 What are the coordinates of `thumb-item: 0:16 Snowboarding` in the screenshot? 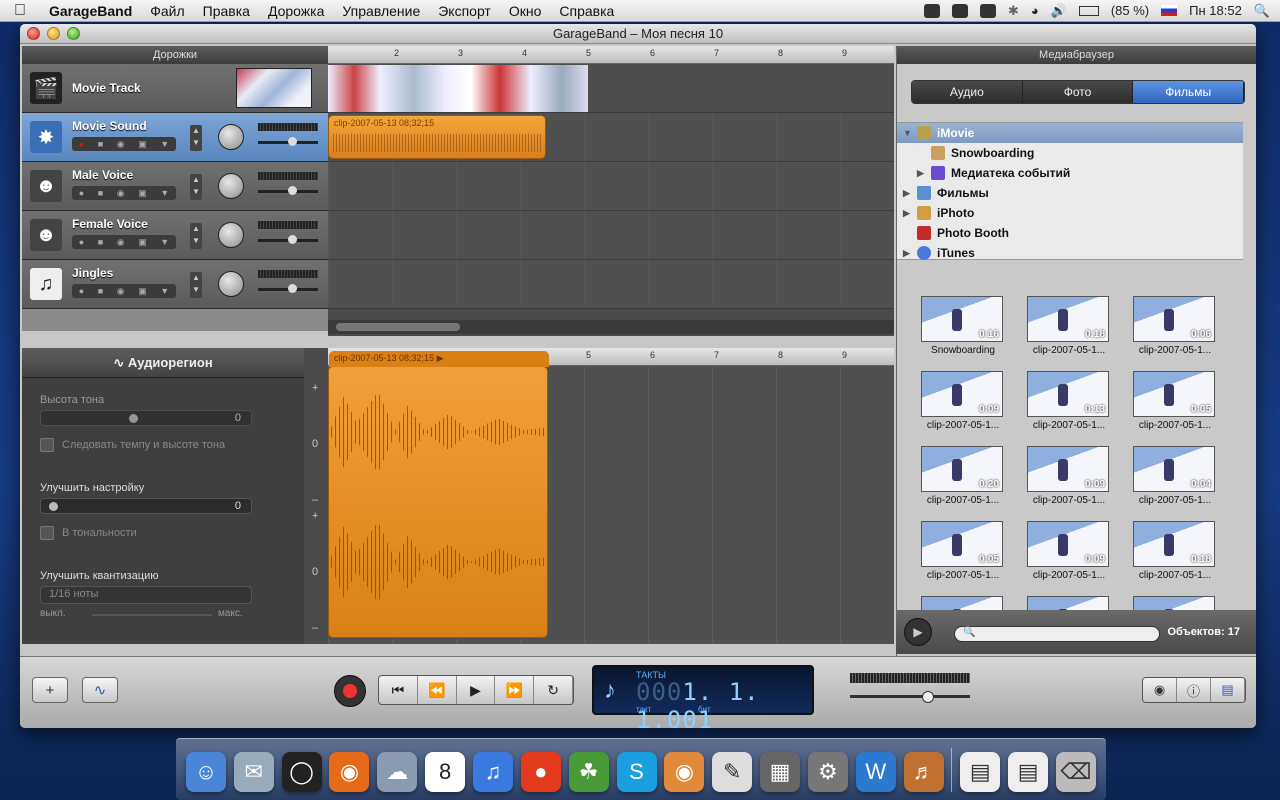 It's located at (963, 326).